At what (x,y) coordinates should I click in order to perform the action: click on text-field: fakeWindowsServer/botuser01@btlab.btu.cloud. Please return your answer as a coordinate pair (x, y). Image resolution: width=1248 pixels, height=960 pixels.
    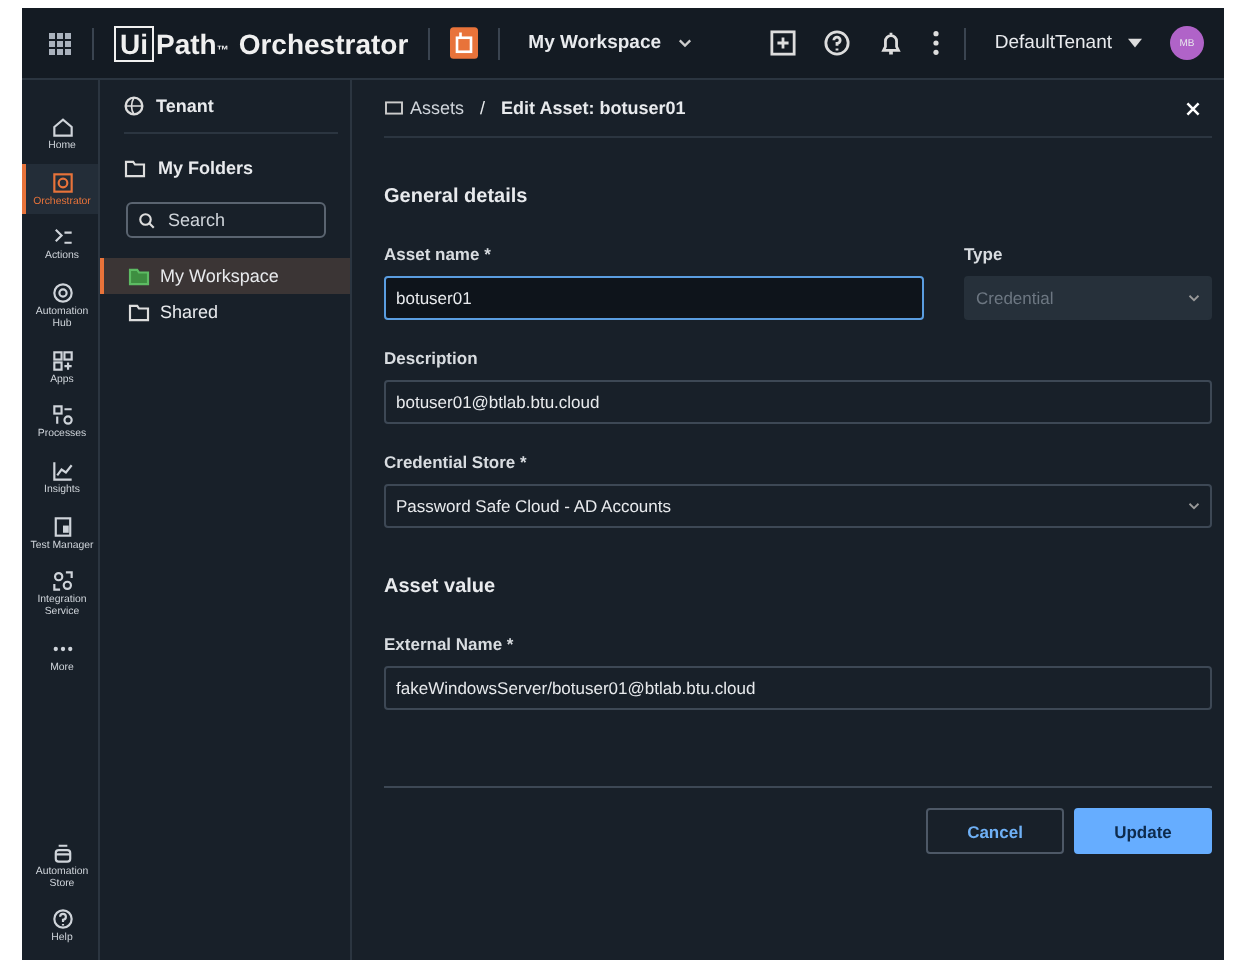
    Looking at the image, I should click on (798, 688).